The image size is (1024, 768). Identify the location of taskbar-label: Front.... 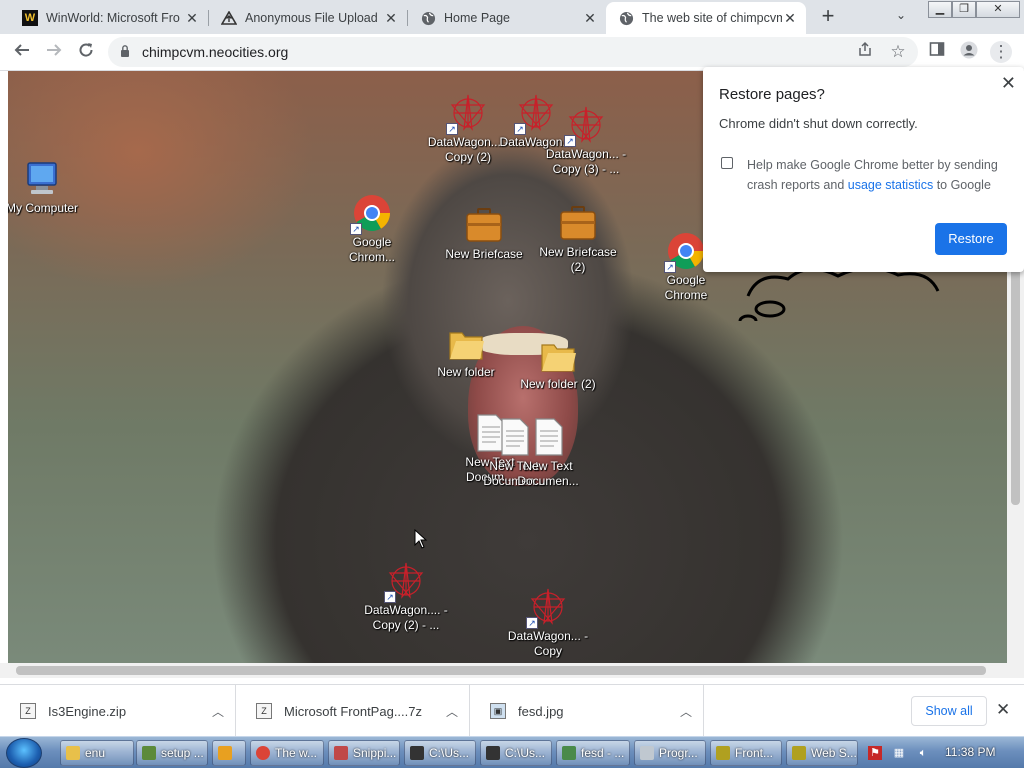
(754, 753).